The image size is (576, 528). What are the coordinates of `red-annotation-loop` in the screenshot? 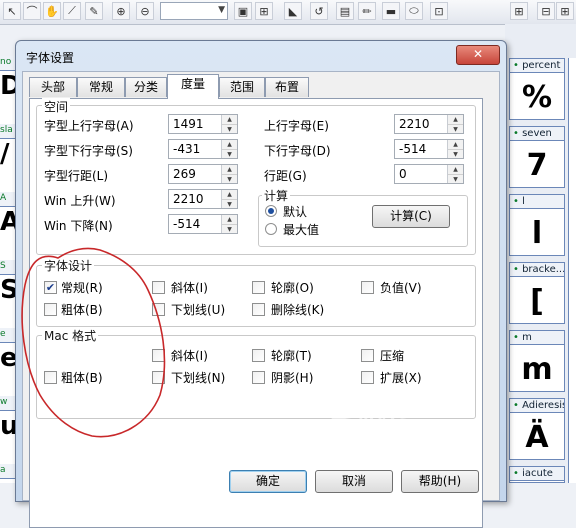 It's located at (93, 342).